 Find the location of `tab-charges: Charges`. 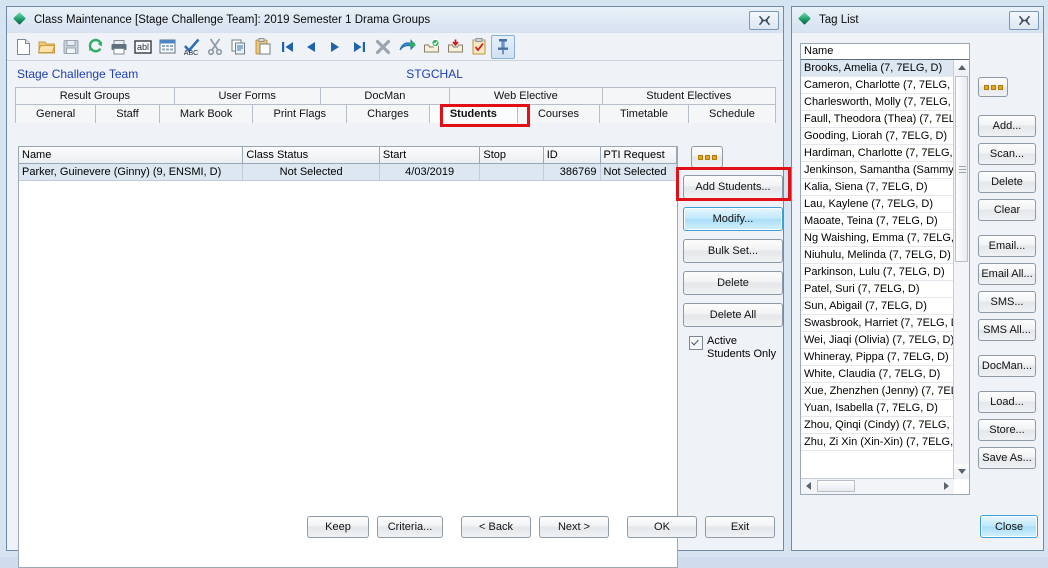

tab-charges: Charges is located at coordinates (388, 113).